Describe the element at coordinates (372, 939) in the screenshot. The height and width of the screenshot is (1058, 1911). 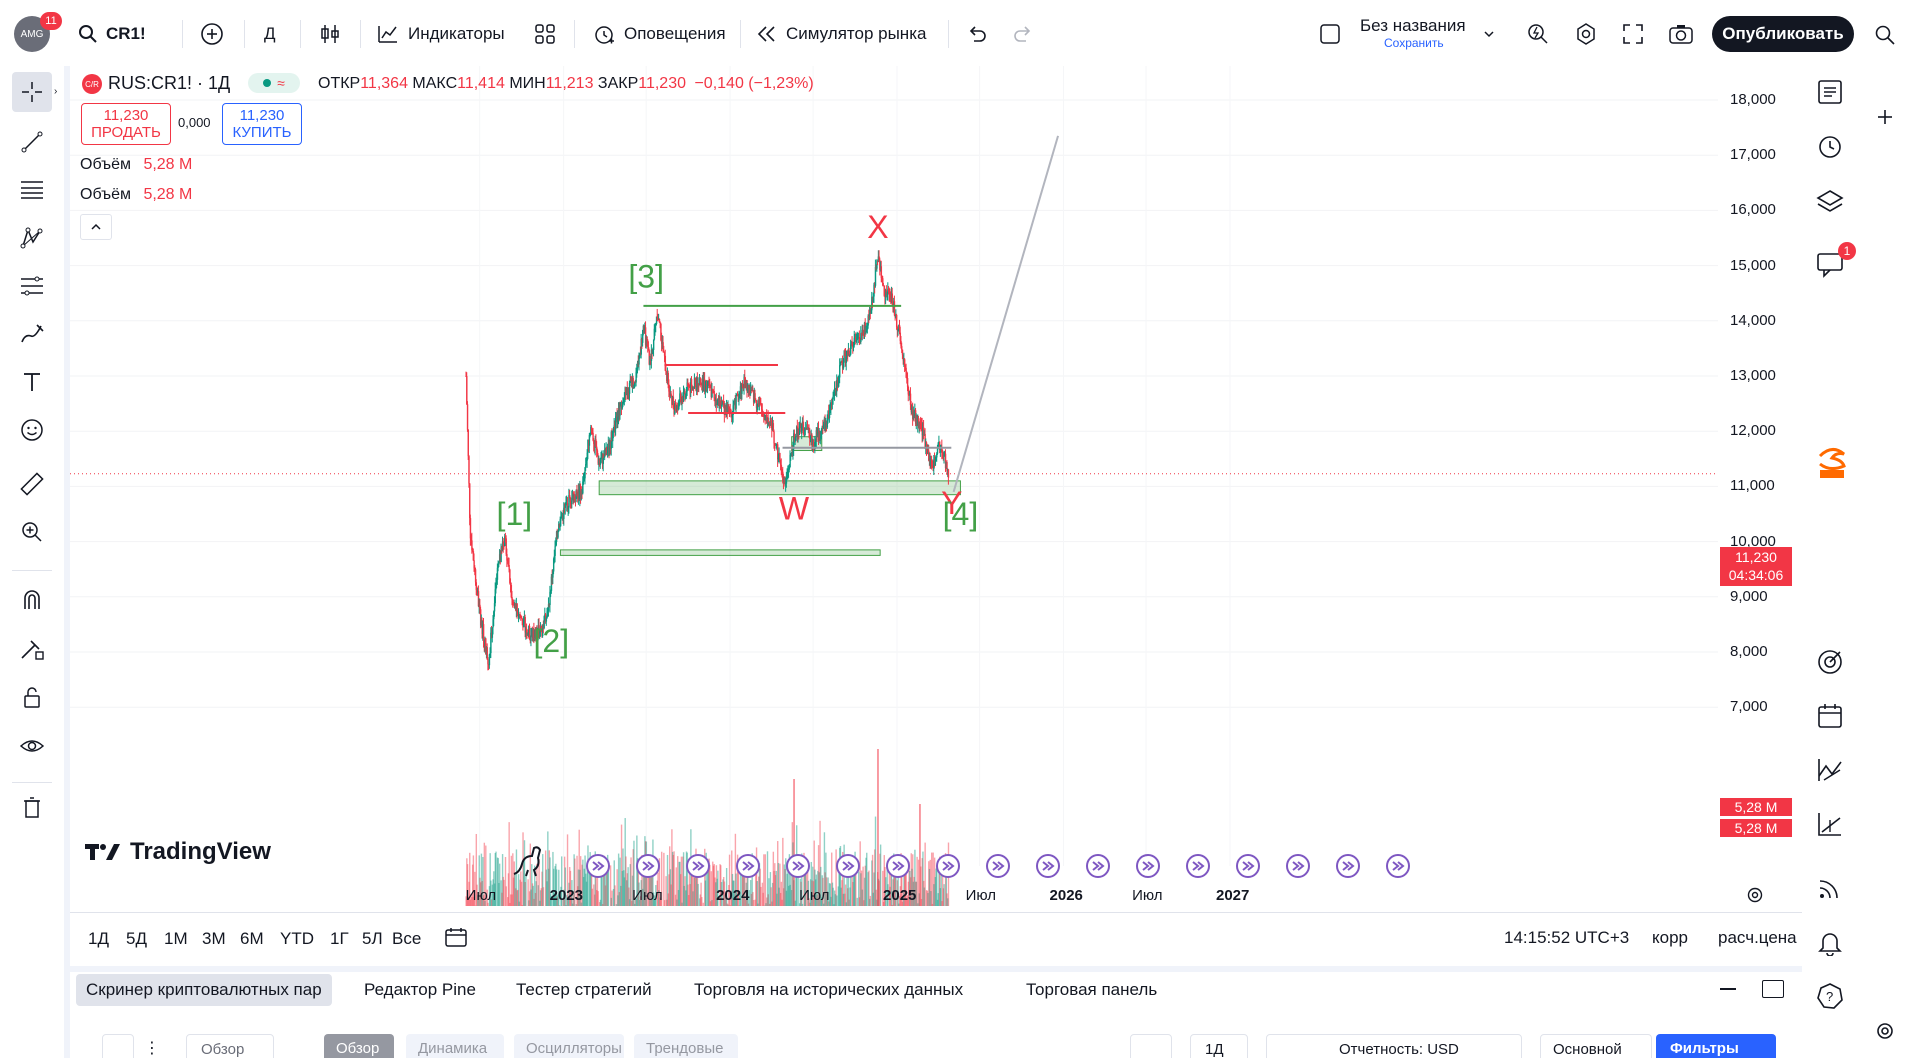
I see `range-button-5Л: 5Л` at that location.